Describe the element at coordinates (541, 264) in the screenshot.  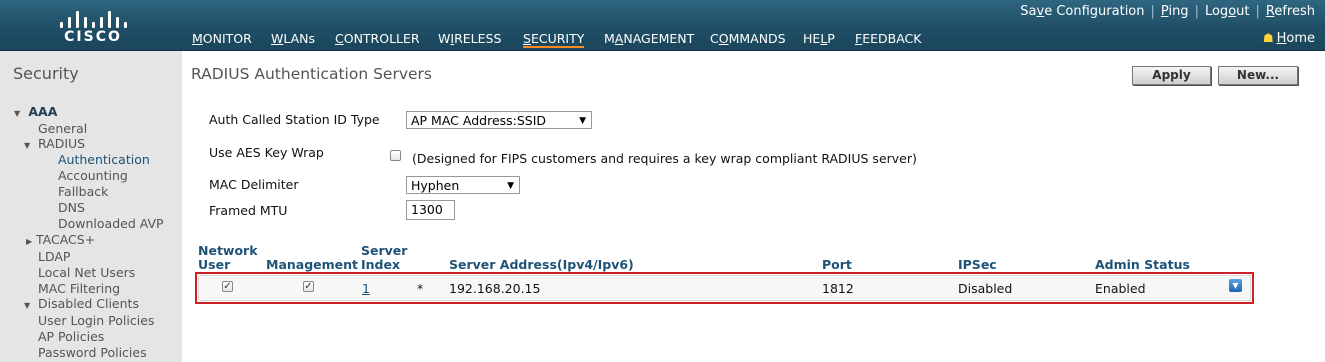
I see `header-server-address: Server Address(Ipv4/Ipv6)` at that location.